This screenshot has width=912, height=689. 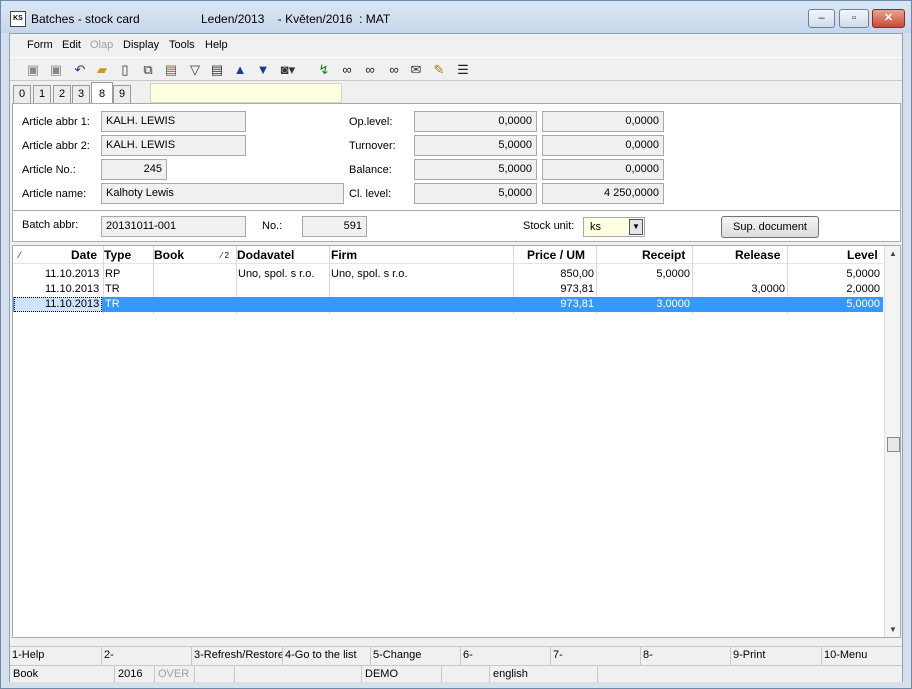 What do you see at coordinates (370, 70) in the screenshot?
I see `find-next-icon: ∞` at bounding box center [370, 70].